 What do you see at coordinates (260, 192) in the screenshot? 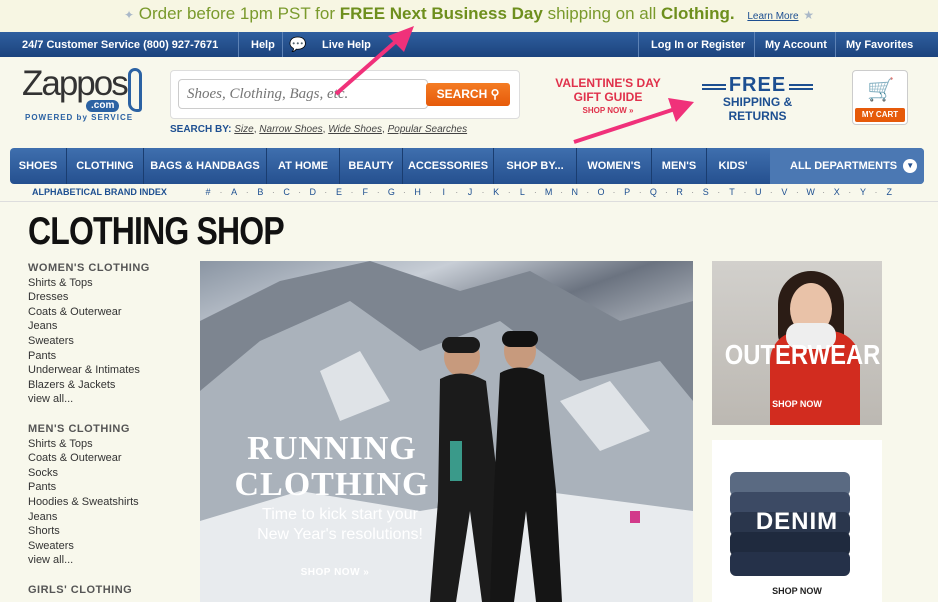
I see `brand-letter-b: B` at bounding box center [260, 192].